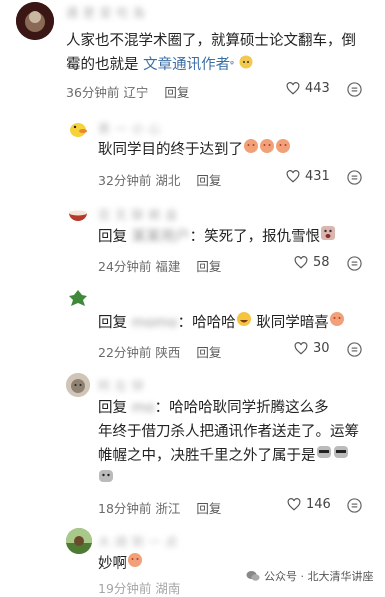 The image size is (385, 597). Describe the element at coordinates (125, 588) in the screenshot. I see `time: 19分钟前` at that location.